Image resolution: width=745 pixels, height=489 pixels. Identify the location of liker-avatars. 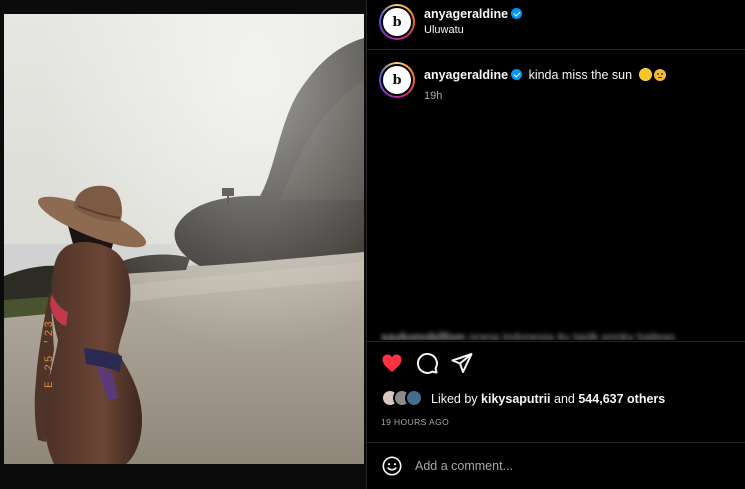
(406, 399).